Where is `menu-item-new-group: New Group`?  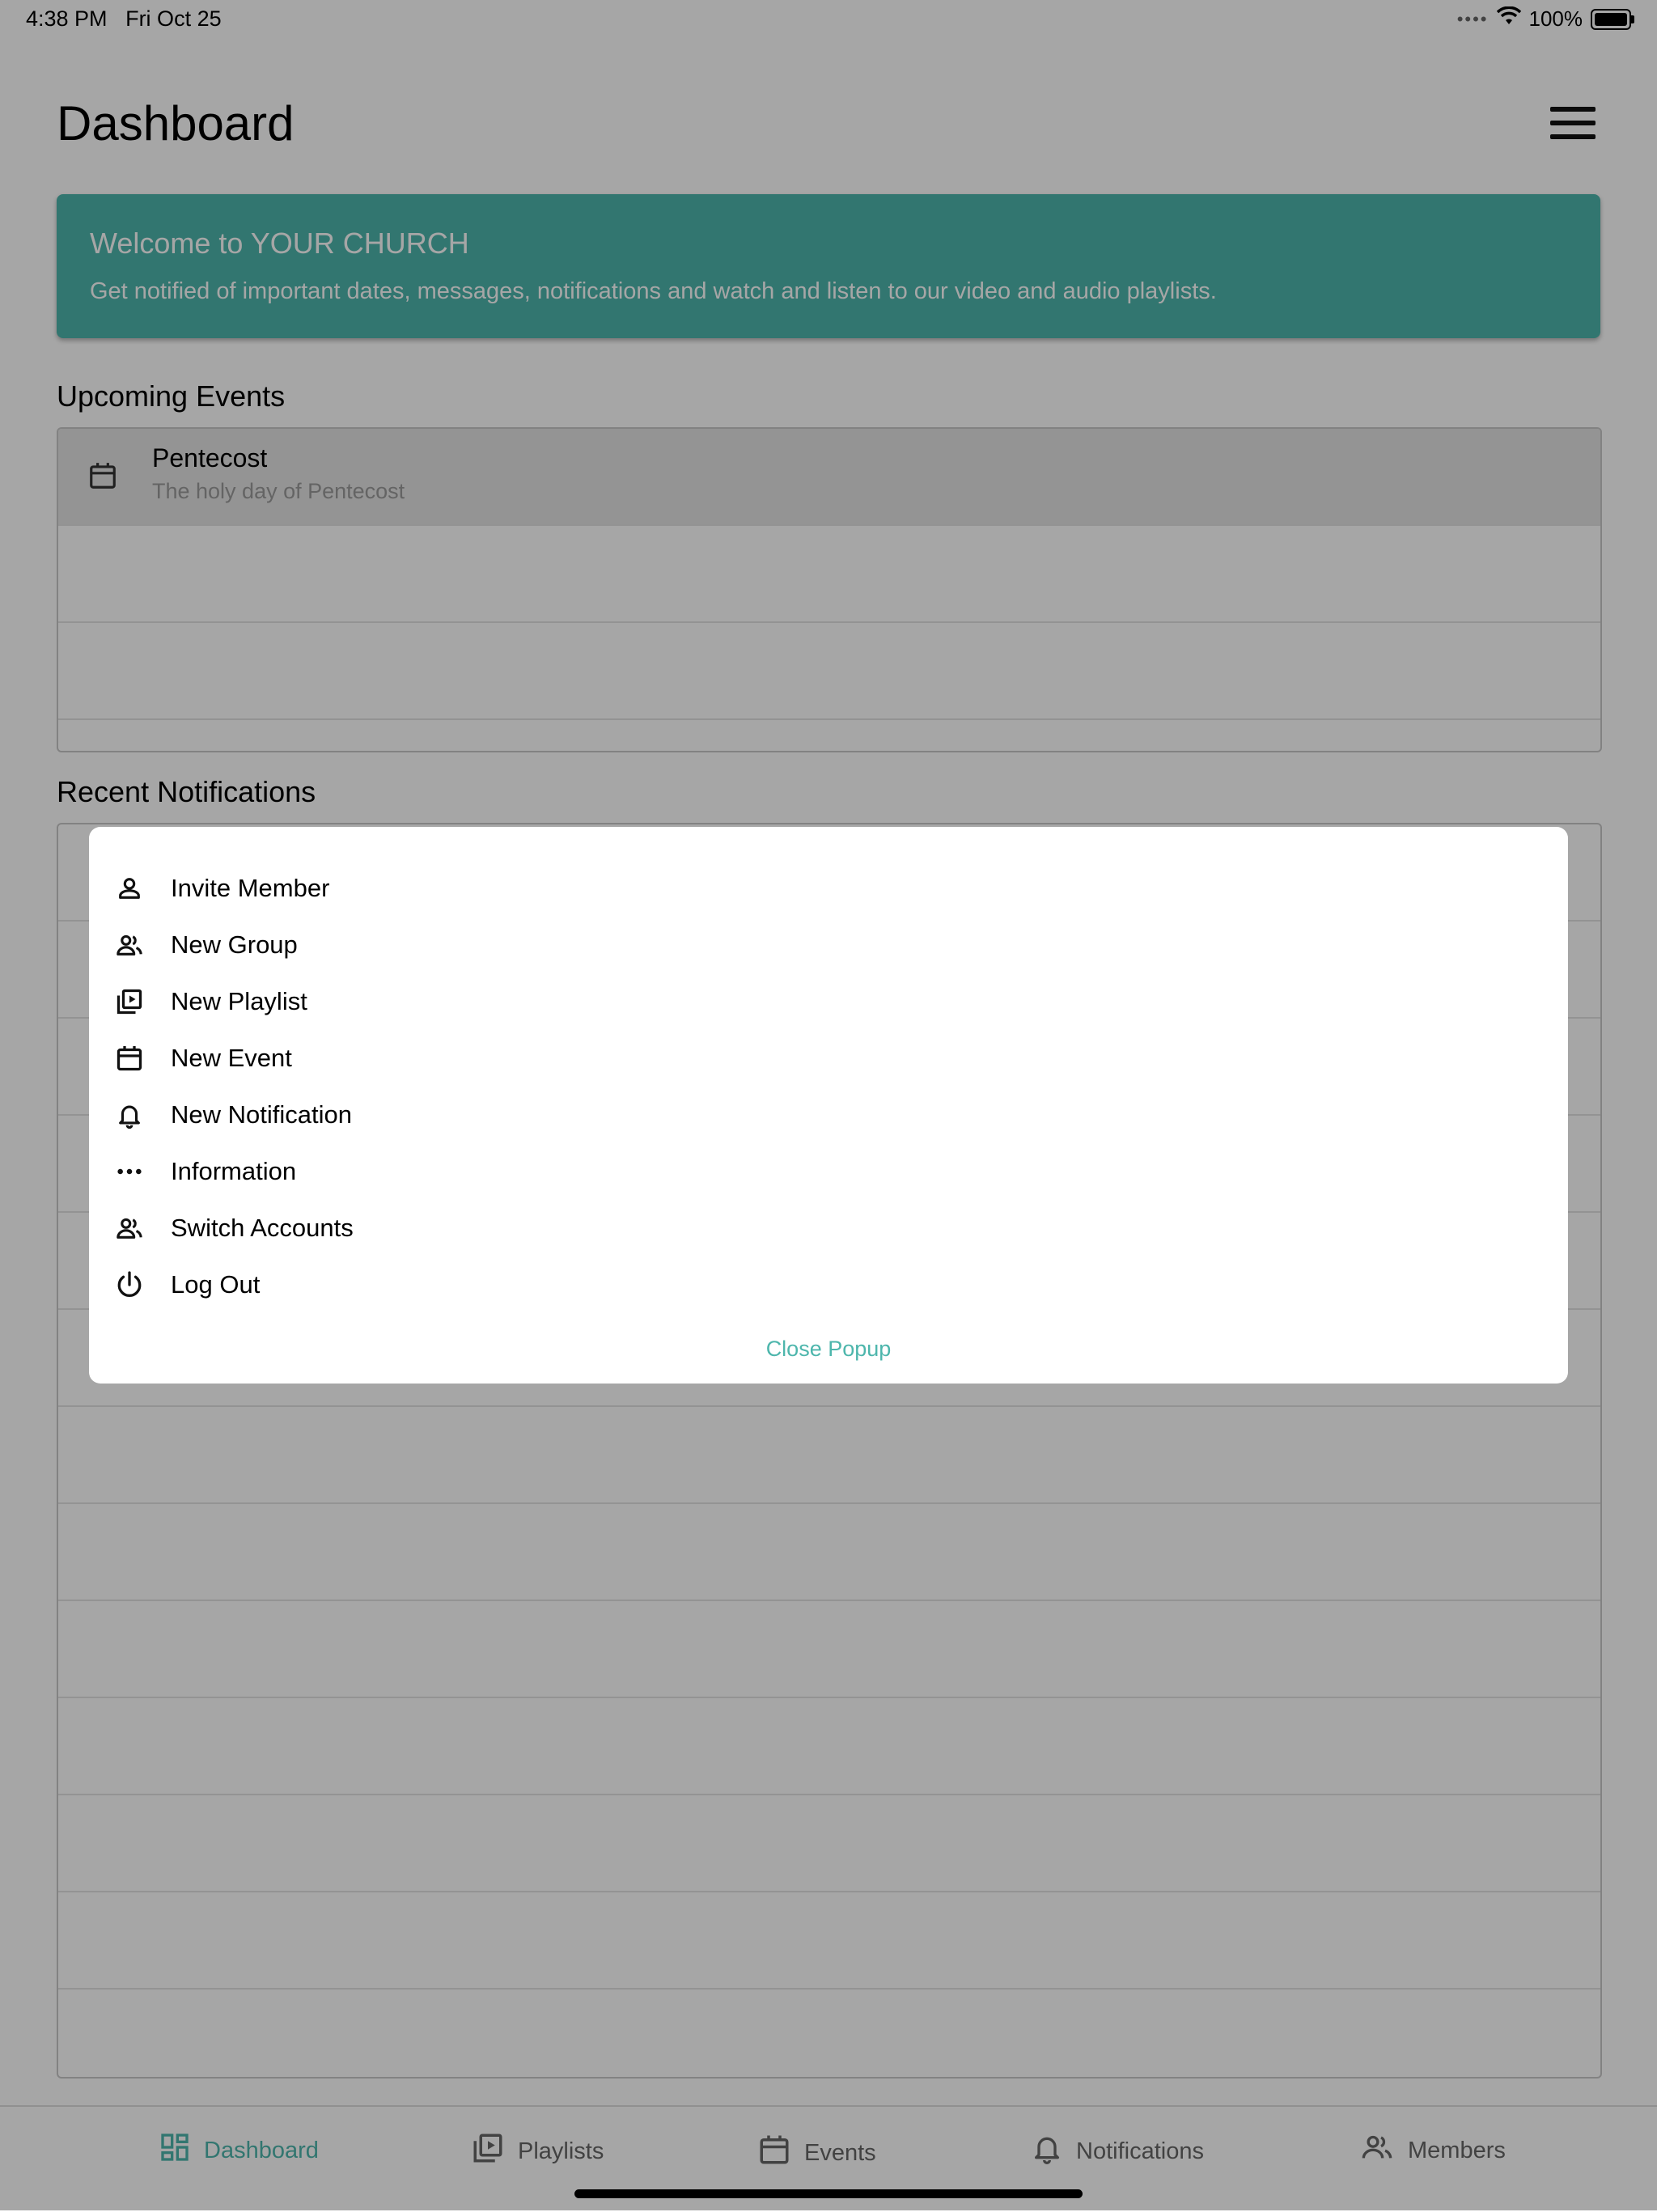
menu-item-new-group: New Group is located at coordinates (205, 945).